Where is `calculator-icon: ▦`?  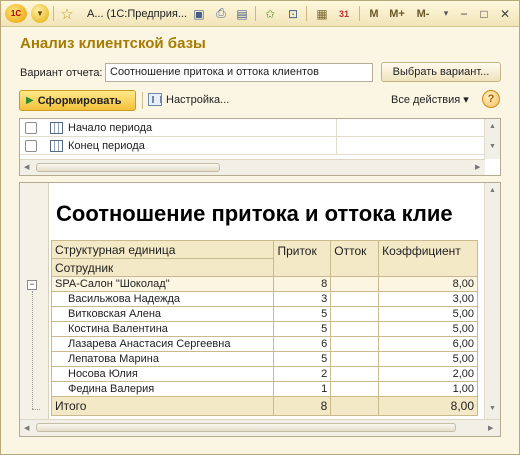 calculator-icon: ▦ is located at coordinates (322, 13).